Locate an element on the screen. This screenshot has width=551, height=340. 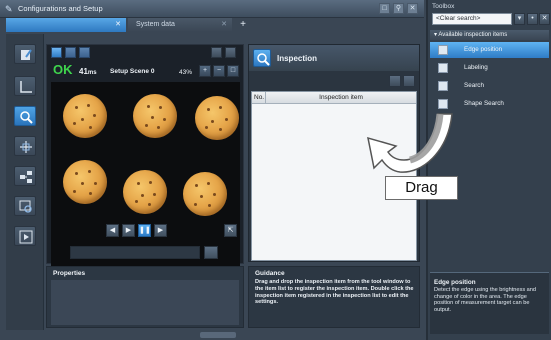
inspection-icon is located at coordinates (262, 58).